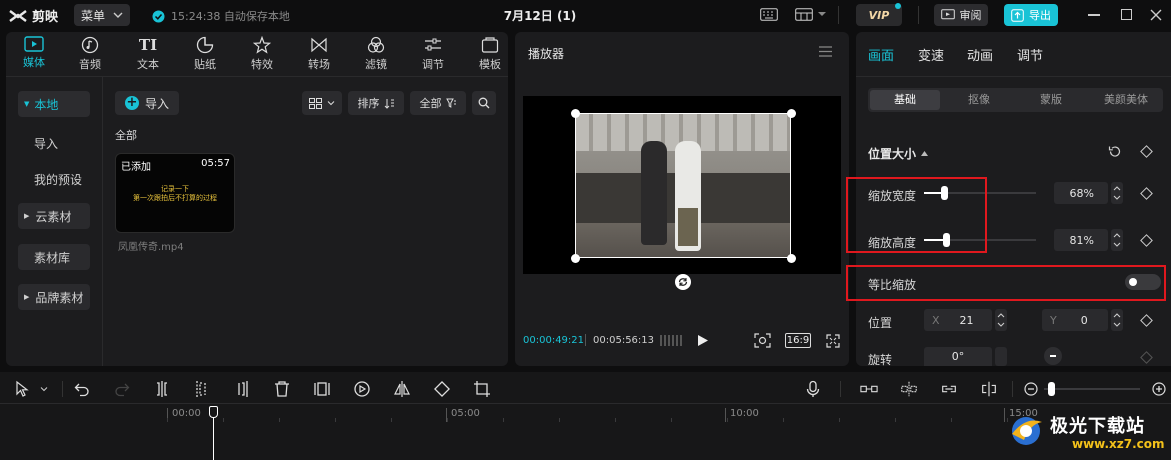  What do you see at coordinates (18, 15) in the screenshot?
I see `logo-icon` at bounding box center [18, 15].